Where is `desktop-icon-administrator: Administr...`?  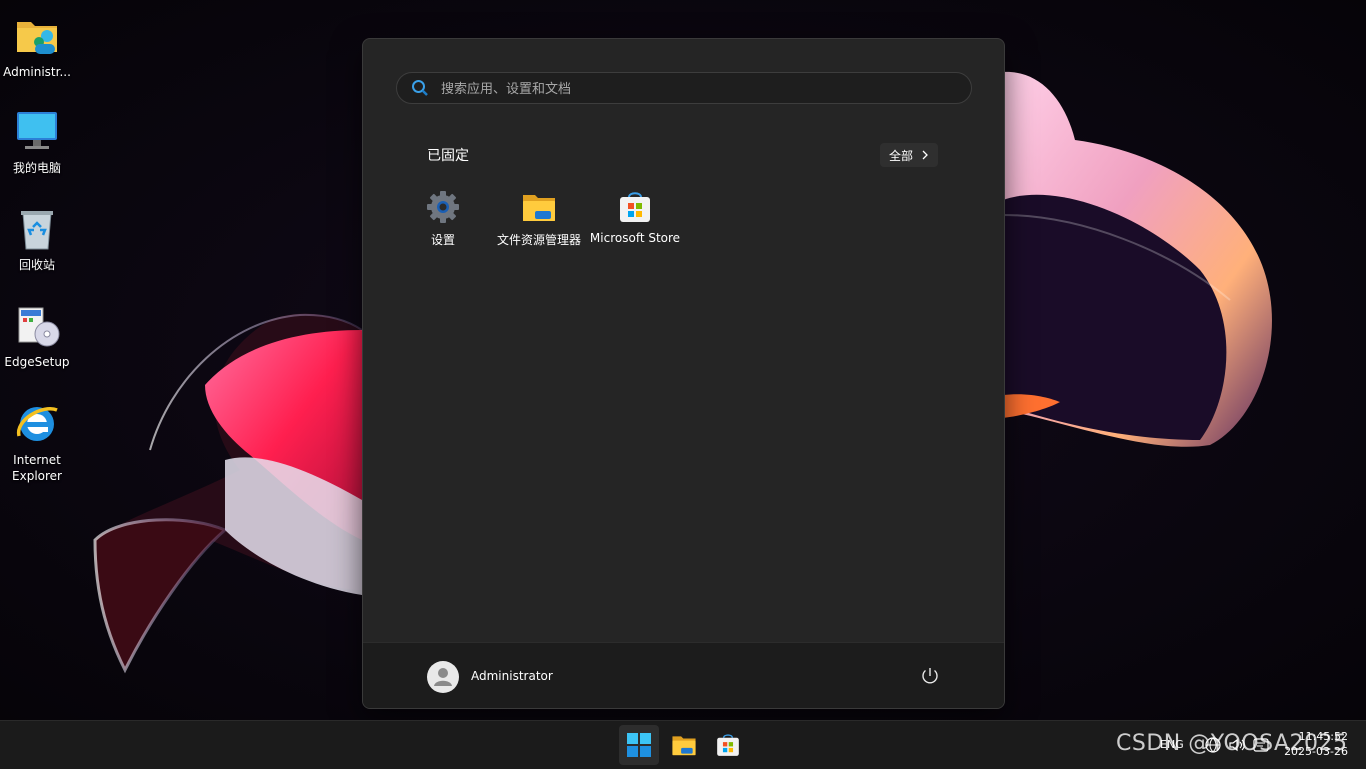
desktop-icon-administrator: Administr... is located at coordinates (37, 46).